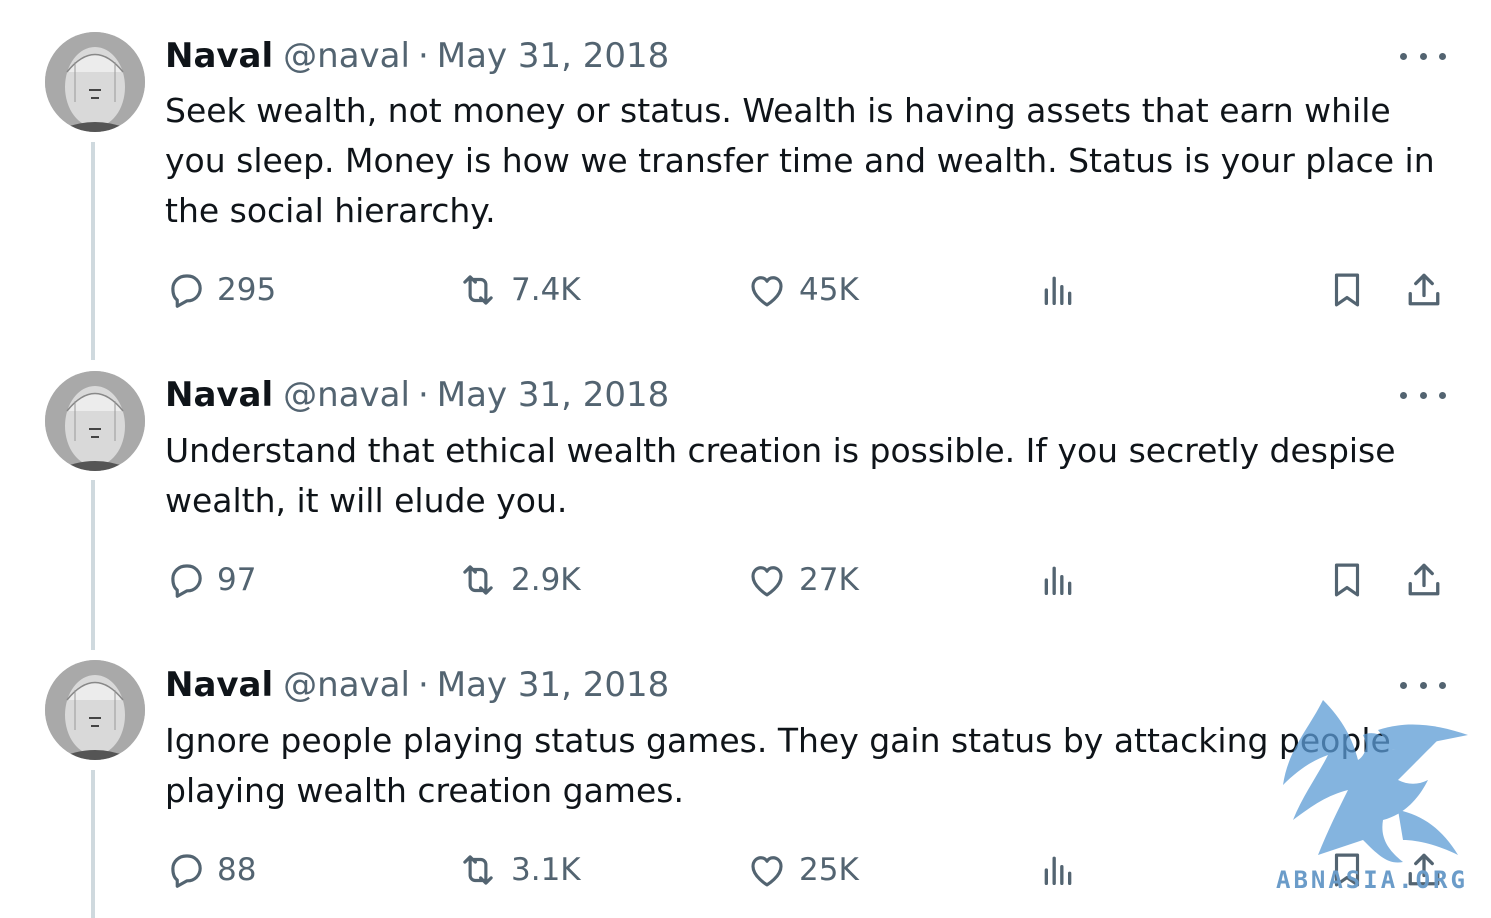  Describe the element at coordinates (237, 870) in the screenshot. I see `reply-count: 88` at that location.